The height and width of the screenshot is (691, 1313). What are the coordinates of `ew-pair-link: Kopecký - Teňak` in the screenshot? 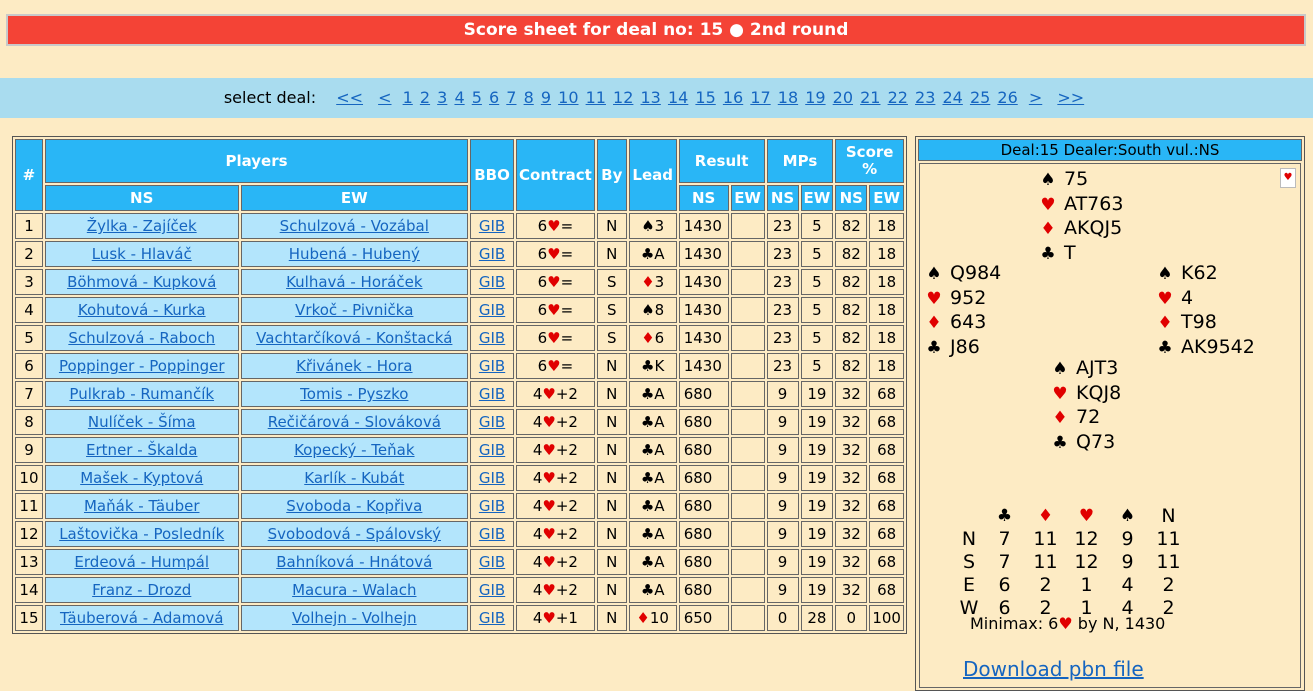 It's located at (354, 450).